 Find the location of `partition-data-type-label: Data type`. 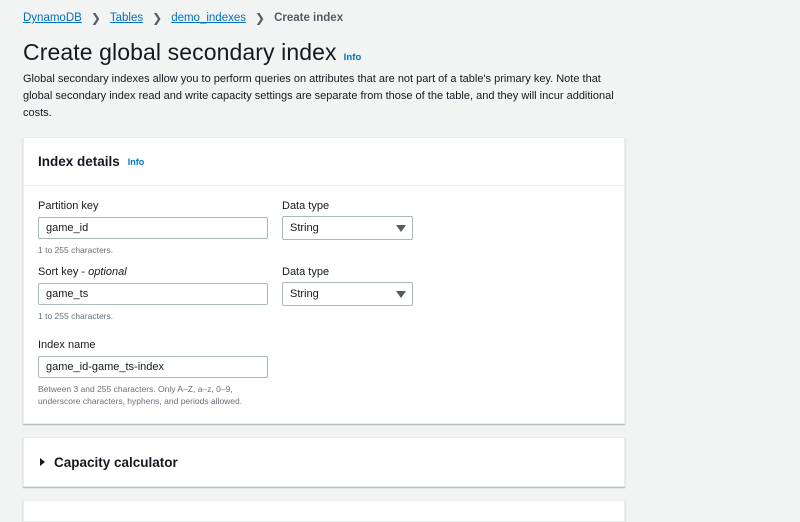

partition-data-type-label: Data type is located at coordinates (306, 206).